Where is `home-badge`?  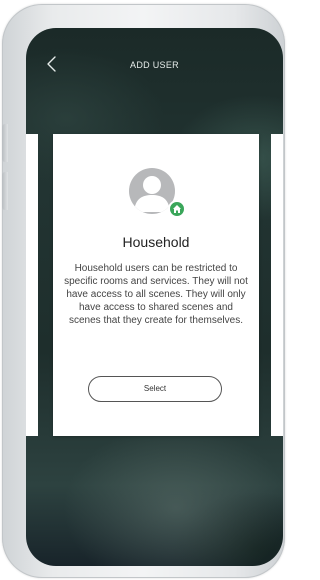
home-badge is located at coordinates (177, 209).